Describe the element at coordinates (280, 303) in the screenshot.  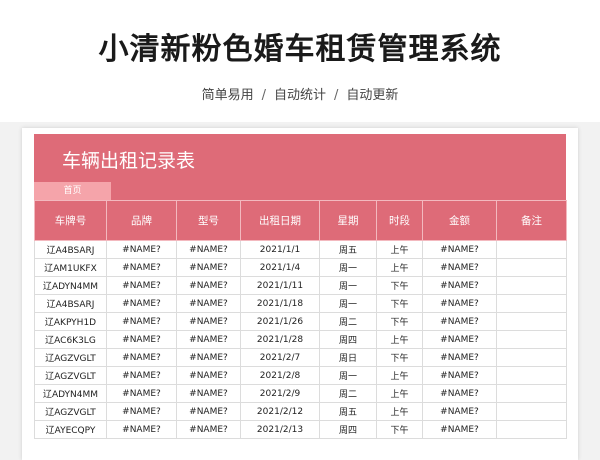
I see `cell-rental-date: 2021/1/18` at that location.